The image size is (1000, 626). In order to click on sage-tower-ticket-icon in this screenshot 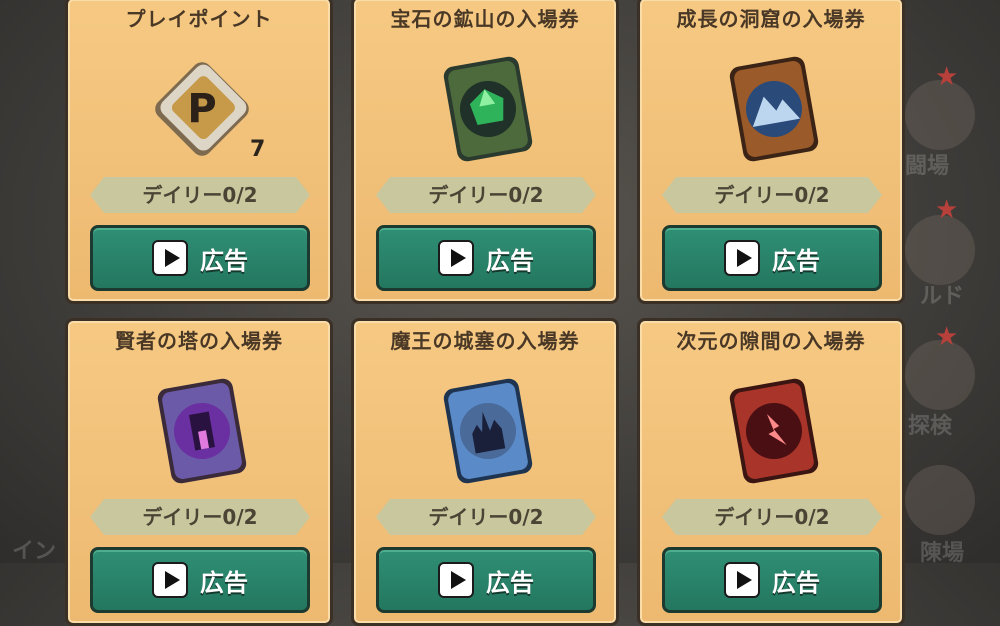, I will do `click(202, 431)`.